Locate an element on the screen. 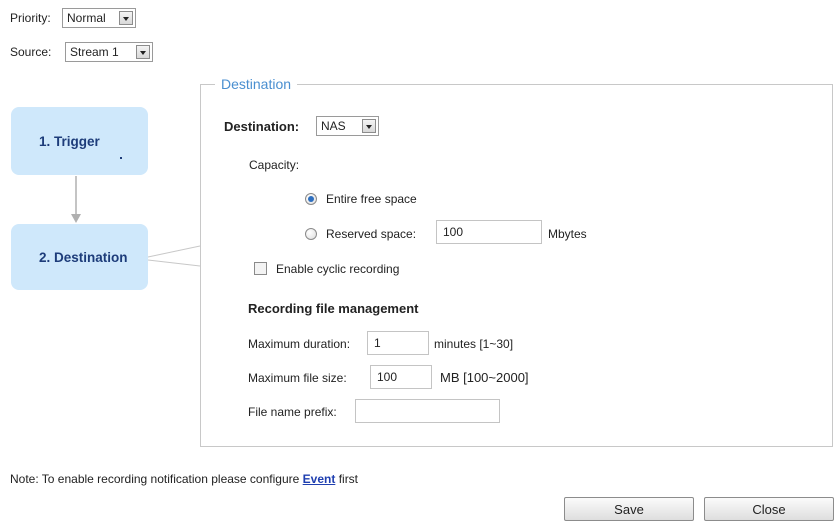  max-duration-unit: minutes [1~30] is located at coordinates (474, 344).